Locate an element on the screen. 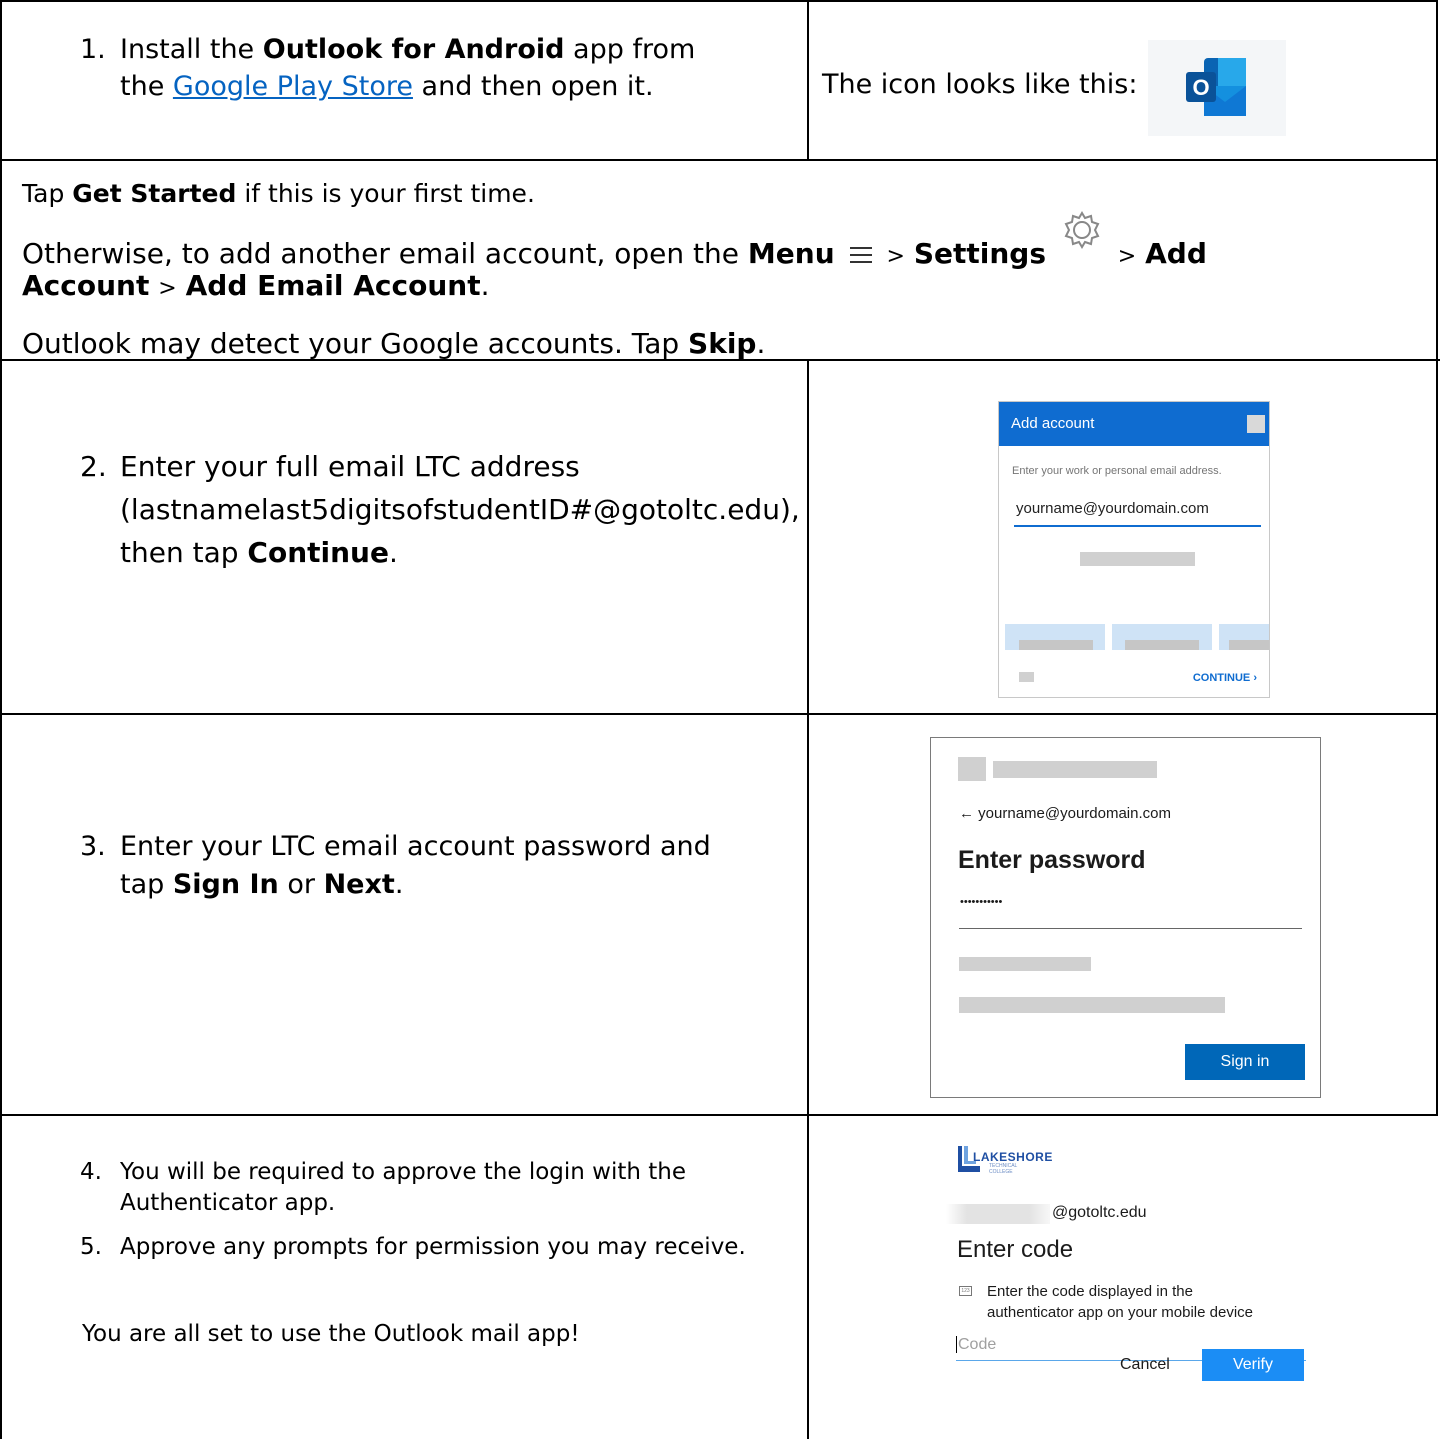  outlook-app-icon: O is located at coordinates (1217, 88).